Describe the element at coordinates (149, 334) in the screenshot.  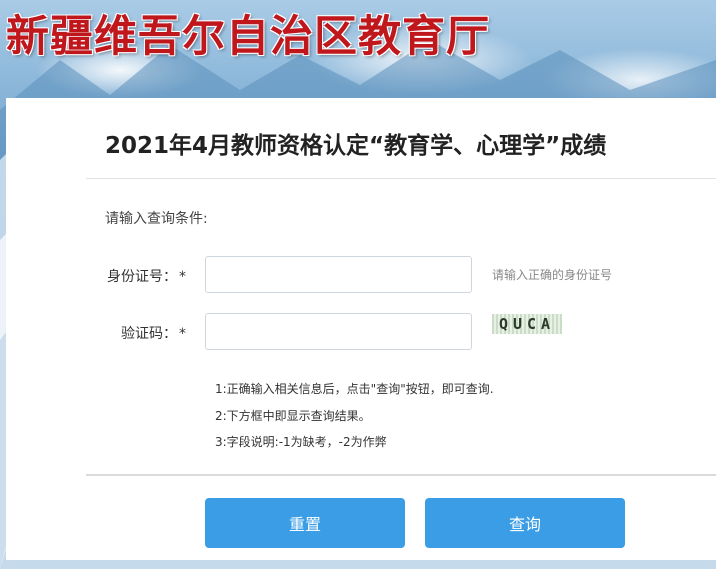
I see `captcha-label-text: 验证码：` at that location.